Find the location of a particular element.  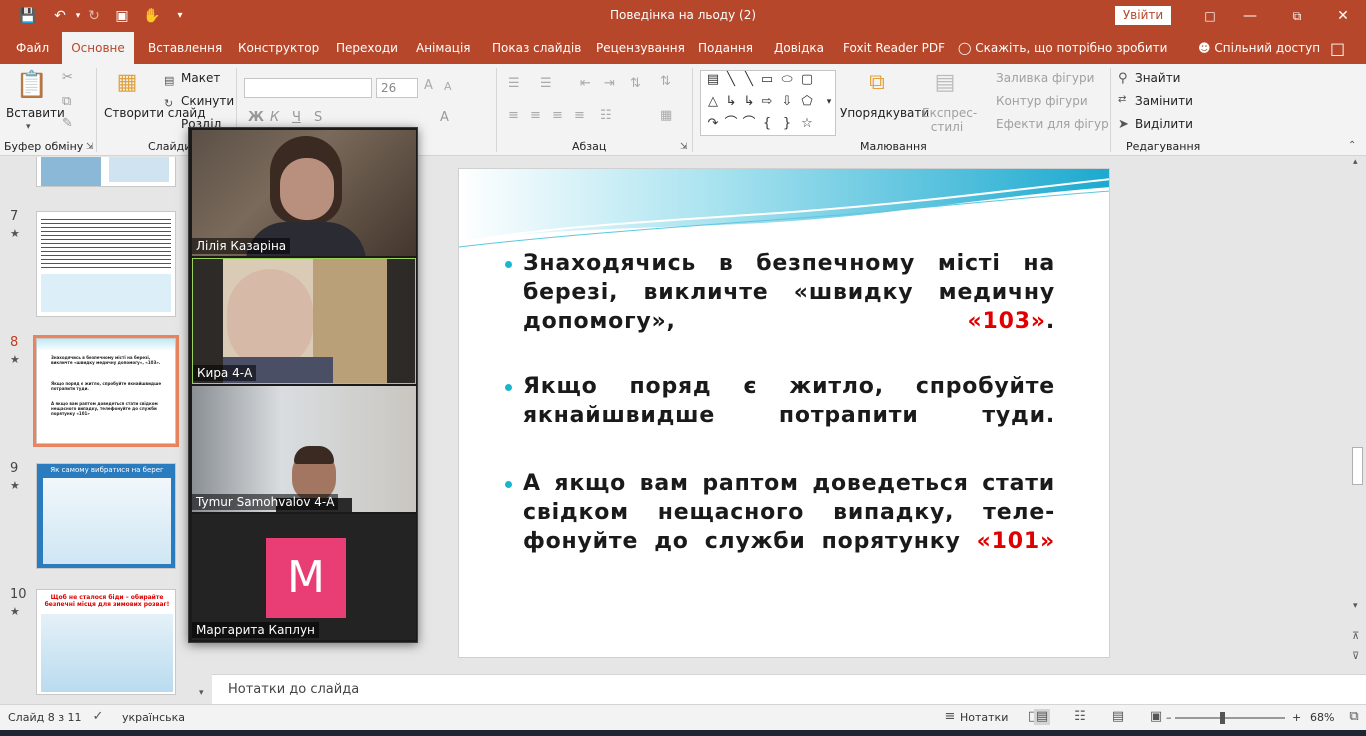

increase-indent-icon: ⇥ is located at coordinates (609, 83).